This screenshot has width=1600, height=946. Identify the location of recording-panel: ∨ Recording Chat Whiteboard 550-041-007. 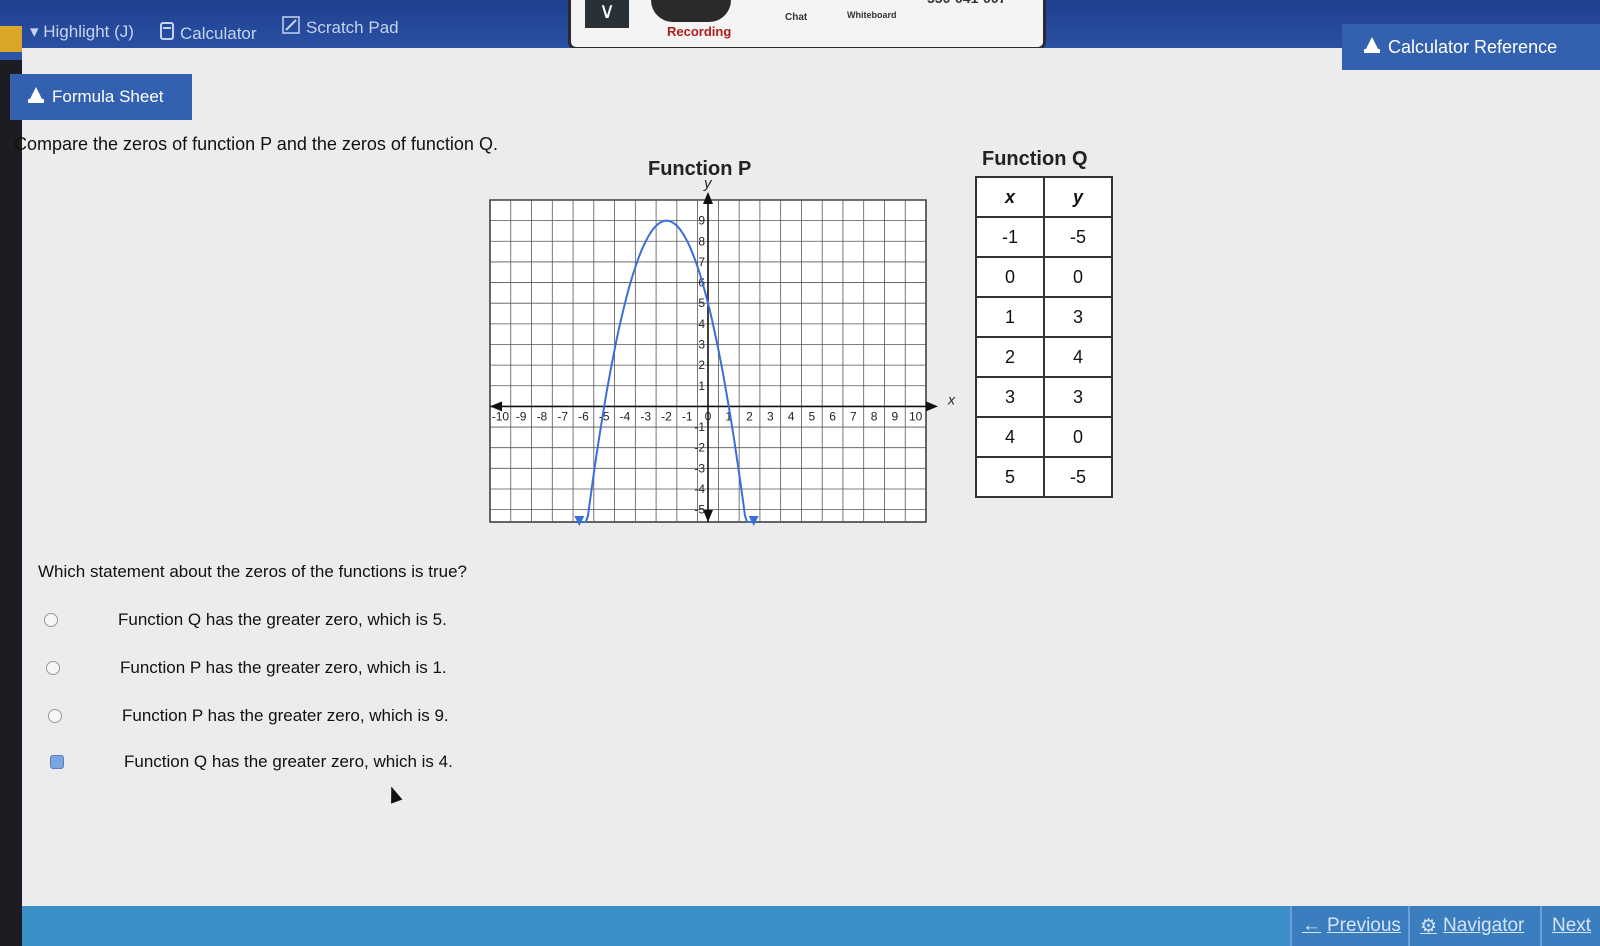
(807, 25).